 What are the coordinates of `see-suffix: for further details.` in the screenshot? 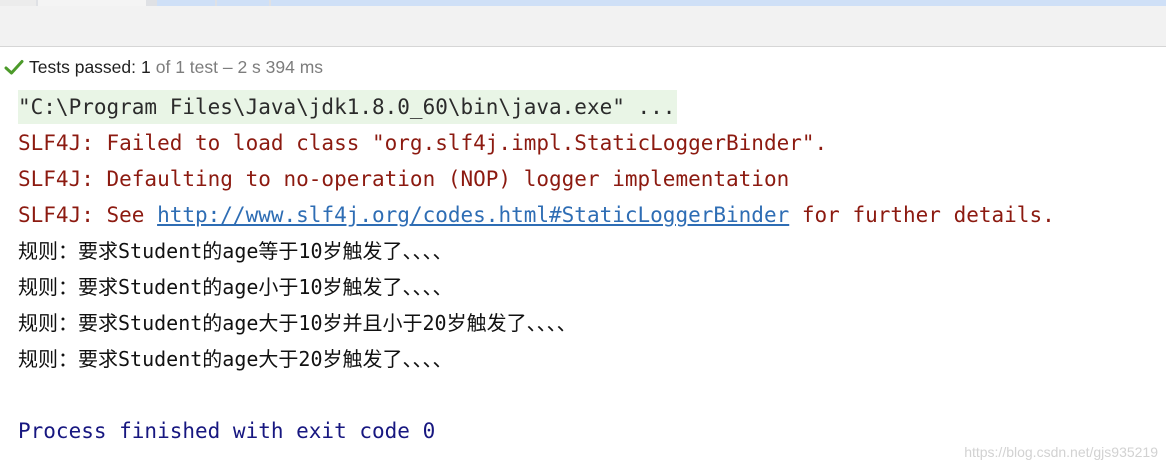 It's located at (922, 215).